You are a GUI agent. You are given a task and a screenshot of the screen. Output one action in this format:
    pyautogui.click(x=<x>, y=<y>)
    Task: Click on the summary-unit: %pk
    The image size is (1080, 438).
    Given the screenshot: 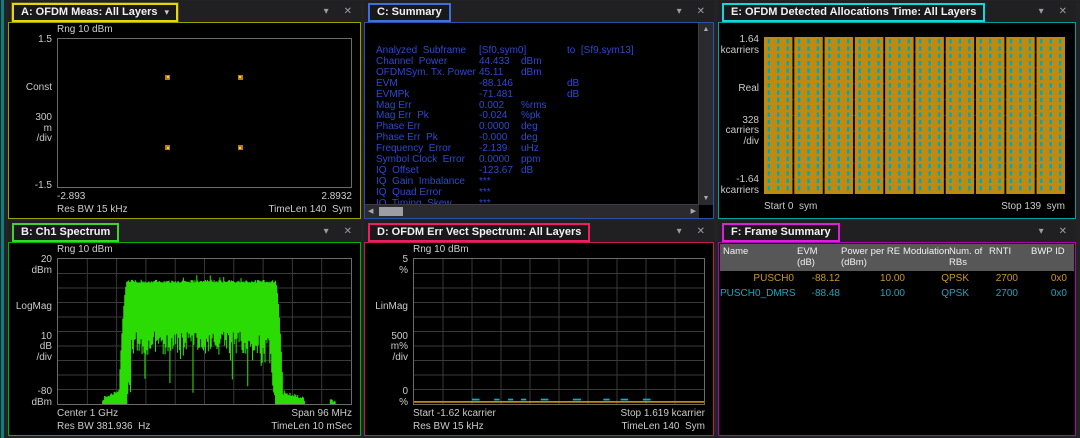 What is the action you would take?
    pyautogui.click(x=531, y=116)
    